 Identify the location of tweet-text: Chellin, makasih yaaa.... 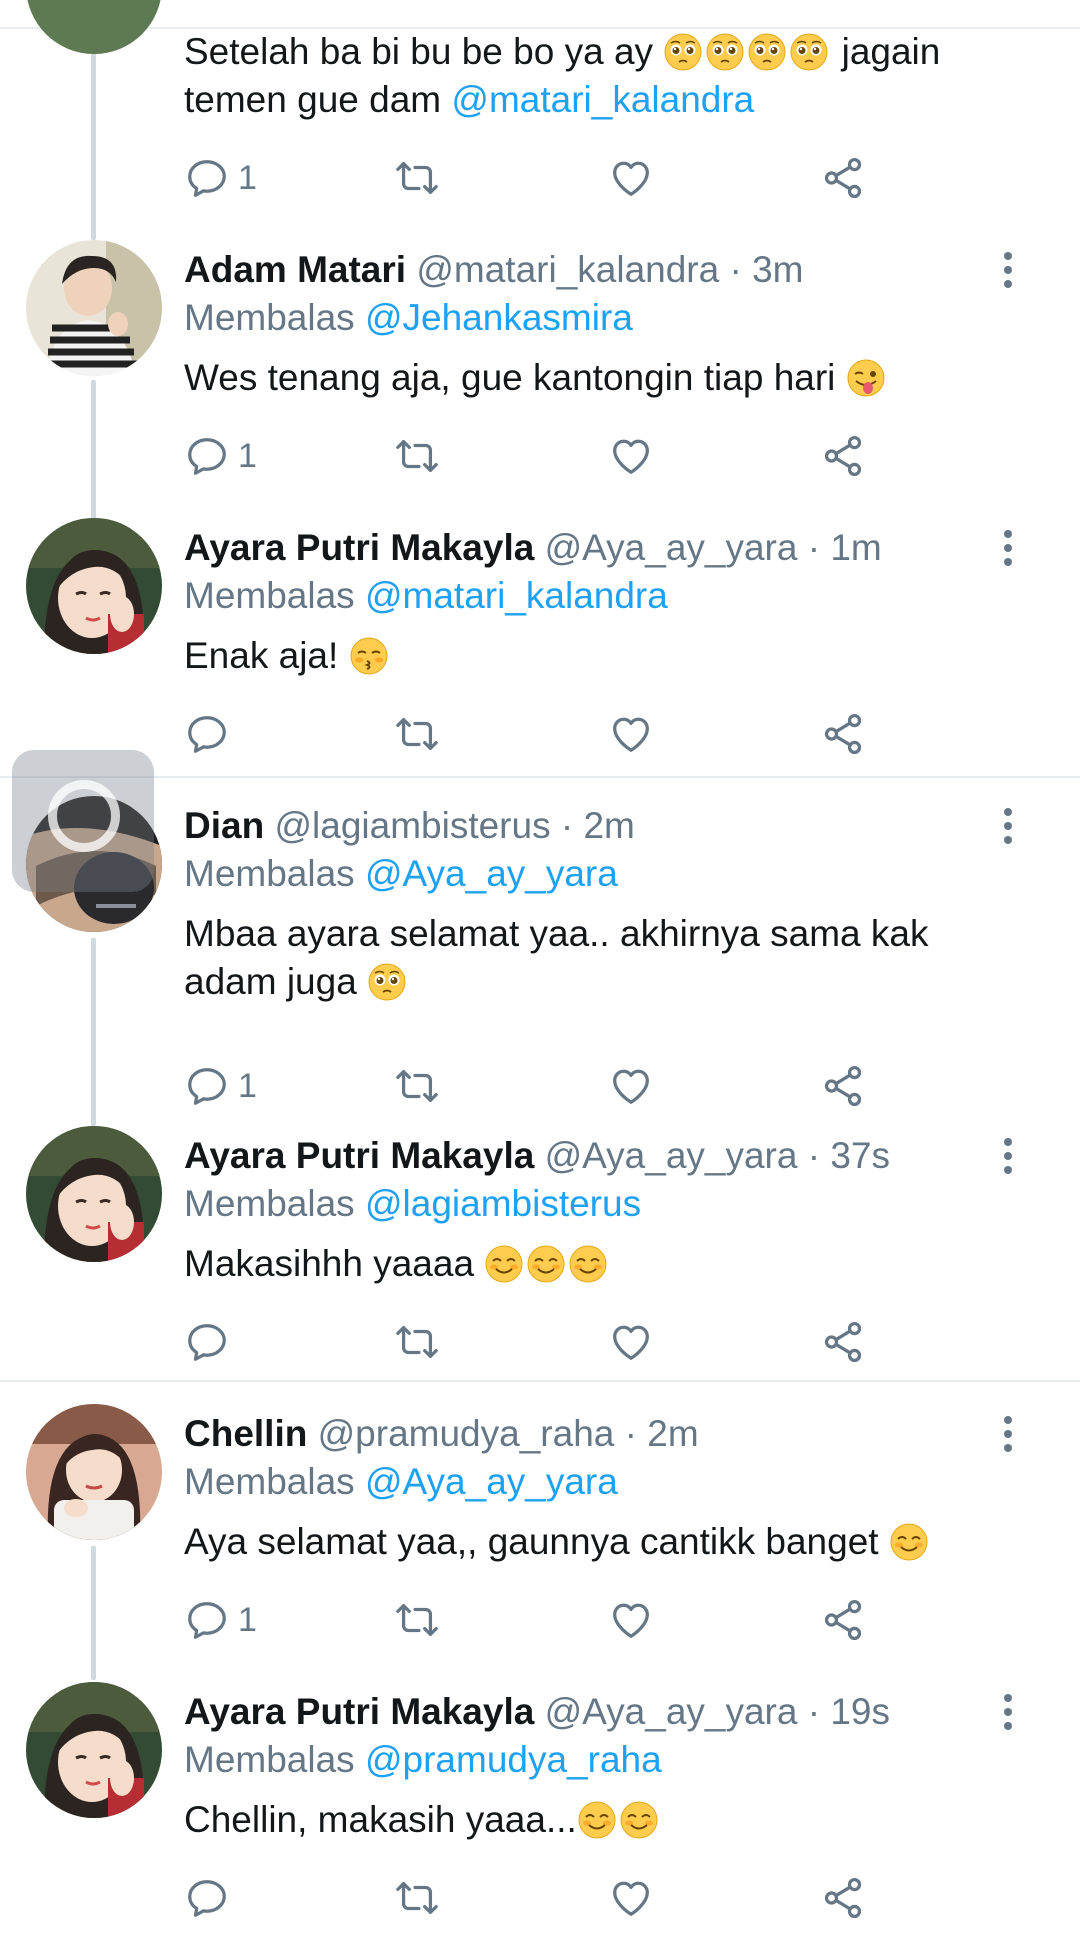
(594, 1820).